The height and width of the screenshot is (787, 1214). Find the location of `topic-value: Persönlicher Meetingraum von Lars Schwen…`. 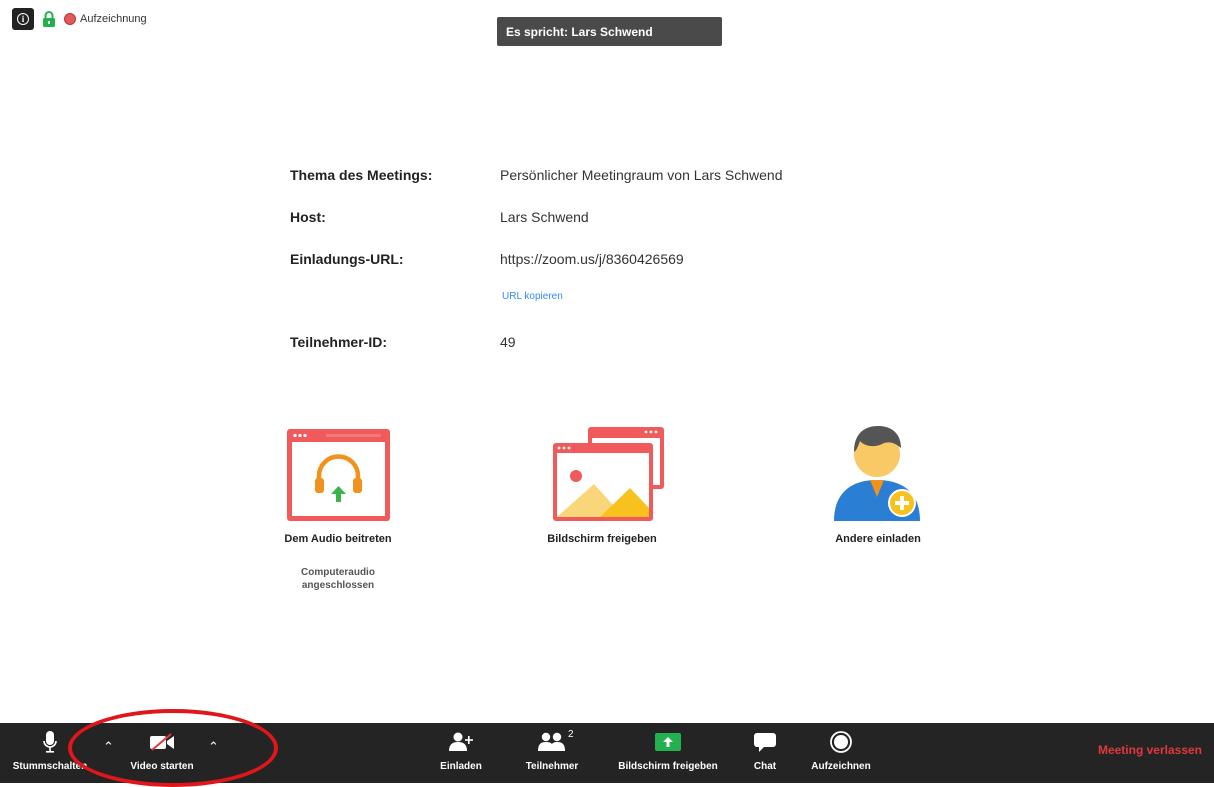

topic-value: Persönlicher Meetingraum von Lars Schwen… is located at coordinates (641, 175).